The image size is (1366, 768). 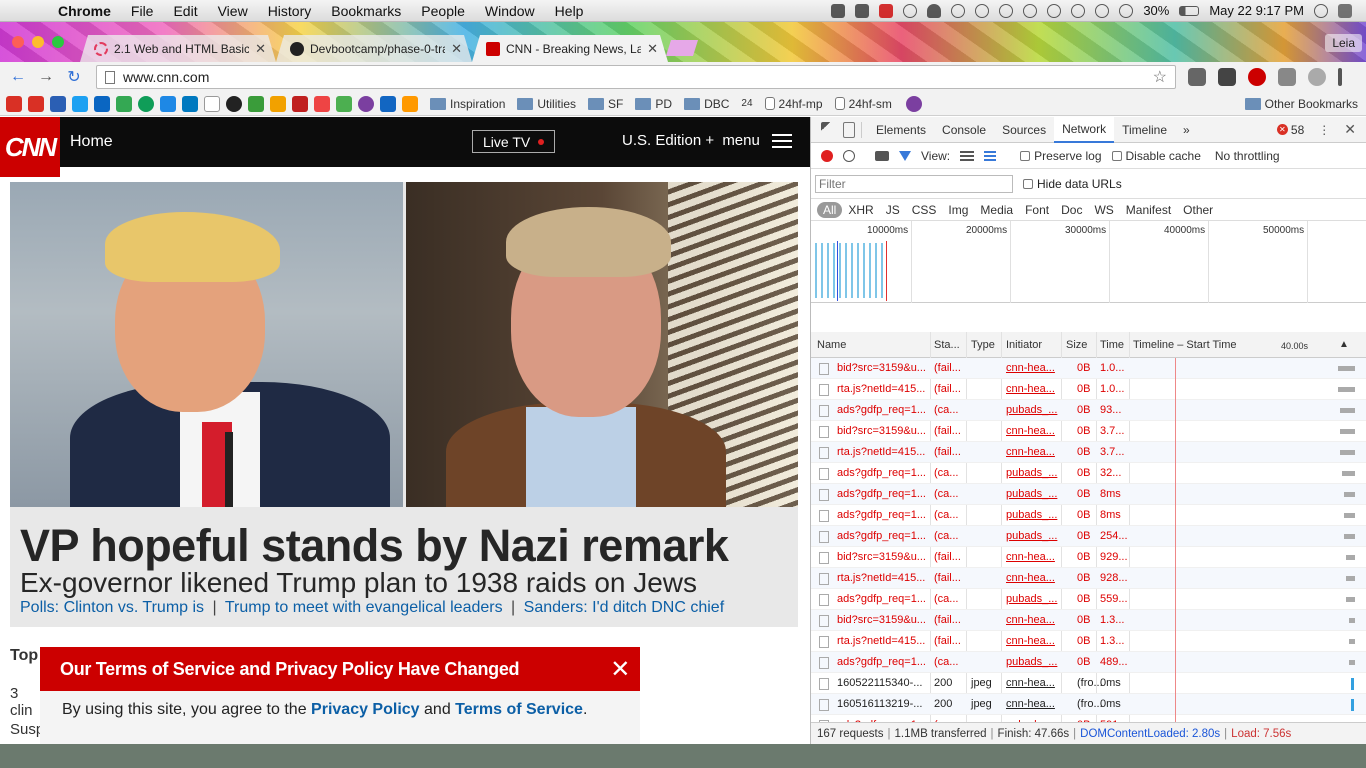 What do you see at coordinates (860, 210) in the screenshot?
I see `type-filter-xhr: XHR` at bounding box center [860, 210].